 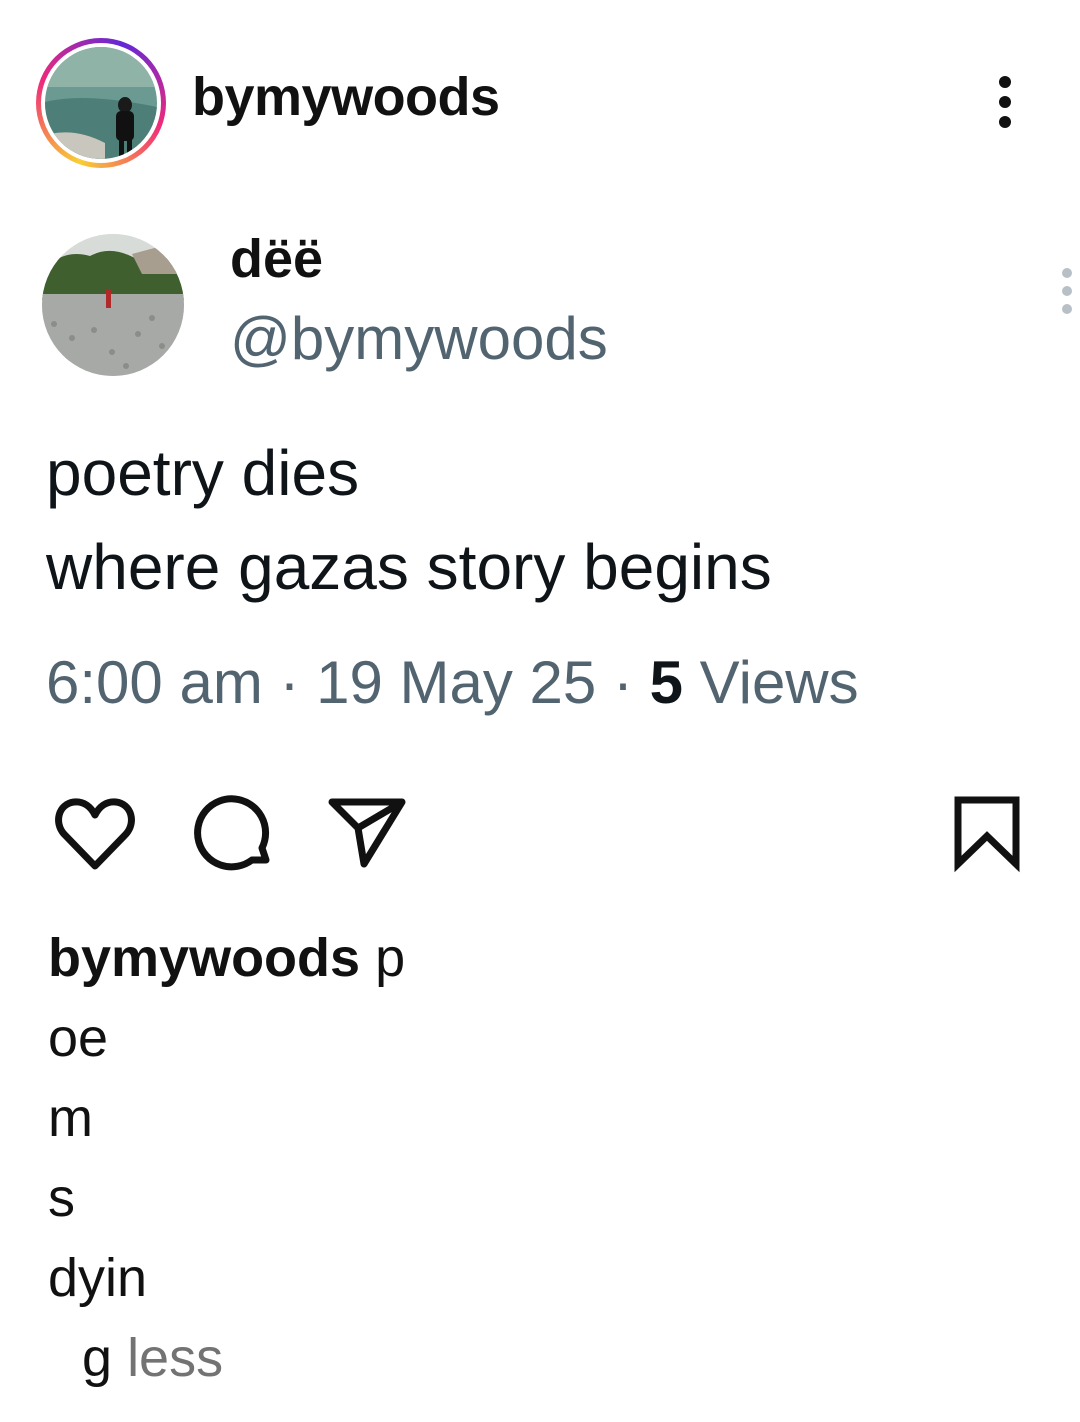 What do you see at coordinates (97, 1358) in the screenshot?
I see `caption-line: g` at bounding box center [97, 1358].